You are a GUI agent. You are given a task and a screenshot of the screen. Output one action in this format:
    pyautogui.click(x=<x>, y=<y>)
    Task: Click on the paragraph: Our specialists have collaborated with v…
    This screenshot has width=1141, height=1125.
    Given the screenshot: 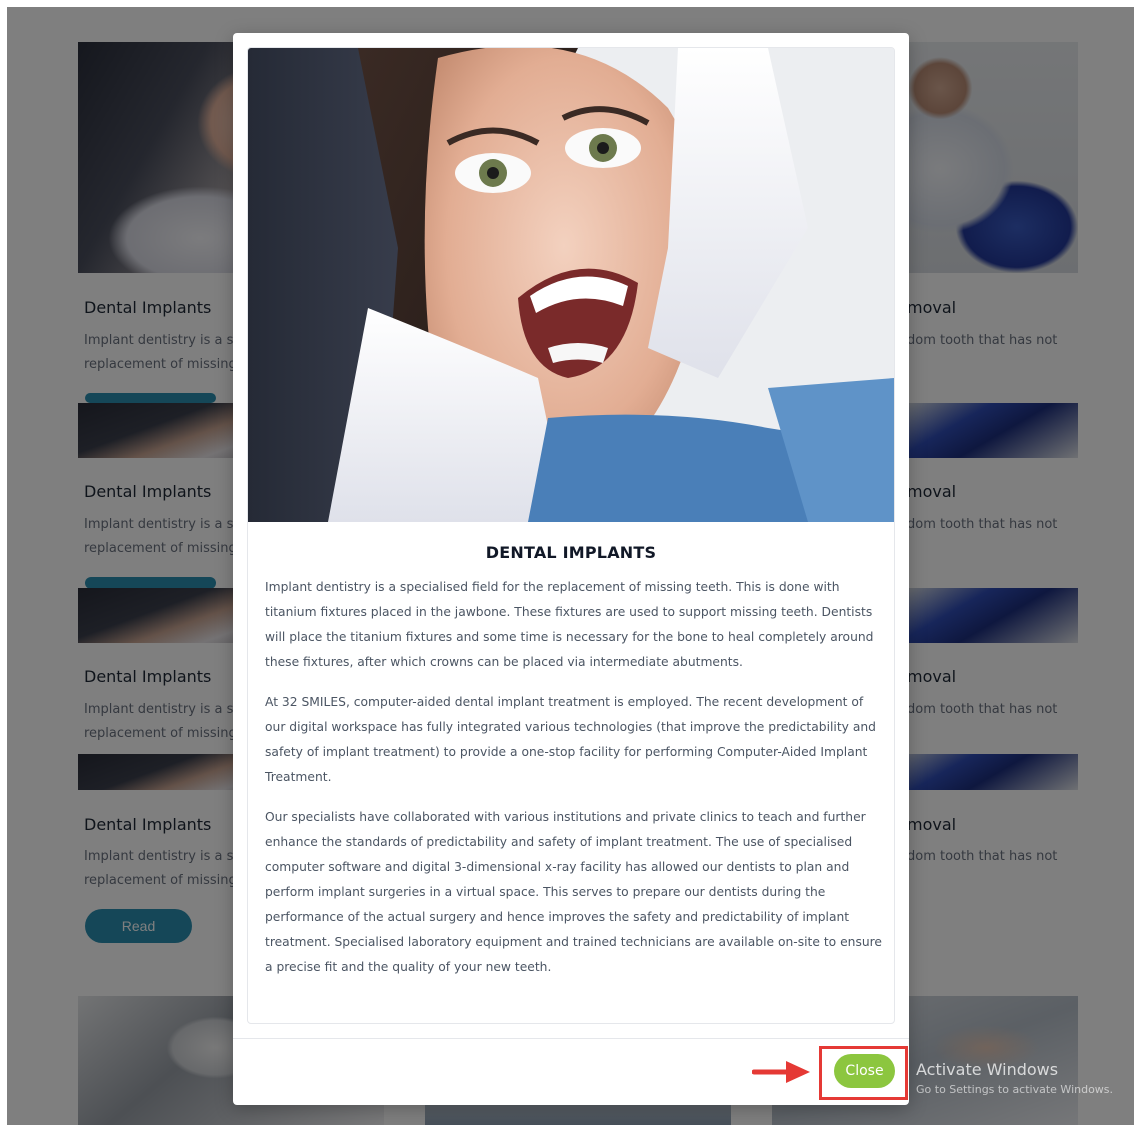 What is the action you would take?
    pyautogui.click(x=573, y=892)
    